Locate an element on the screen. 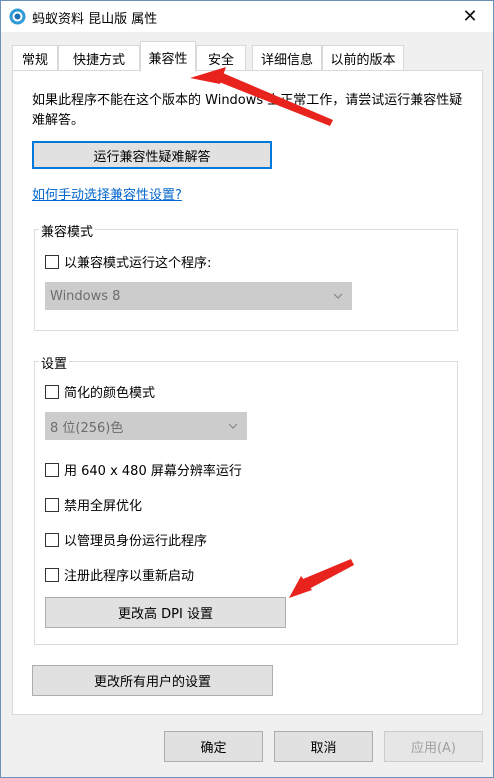  tab-compatibility: 兼容性 is located at coordinates (168, 56).